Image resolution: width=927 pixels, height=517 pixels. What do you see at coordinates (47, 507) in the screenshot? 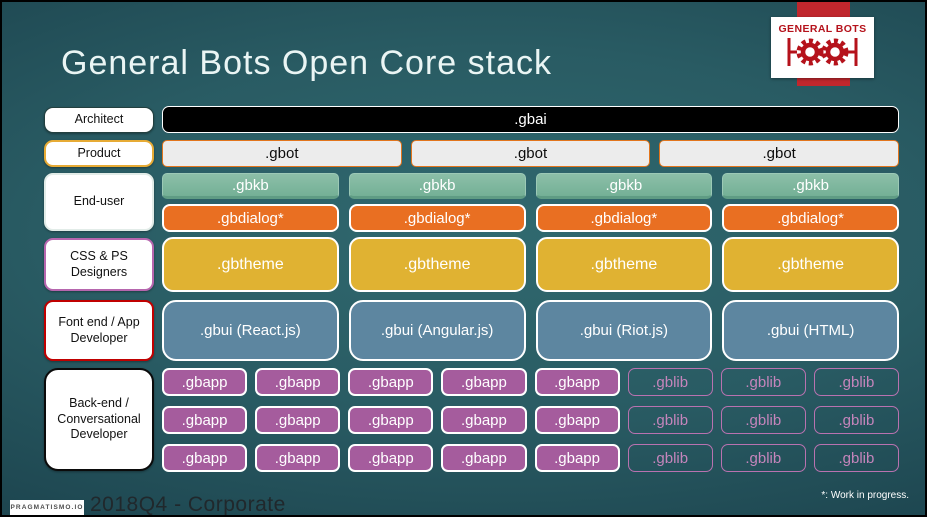
I see `pragmatismo-badge: PRAGMATISMO.IO` at bounding box center [47, 507].